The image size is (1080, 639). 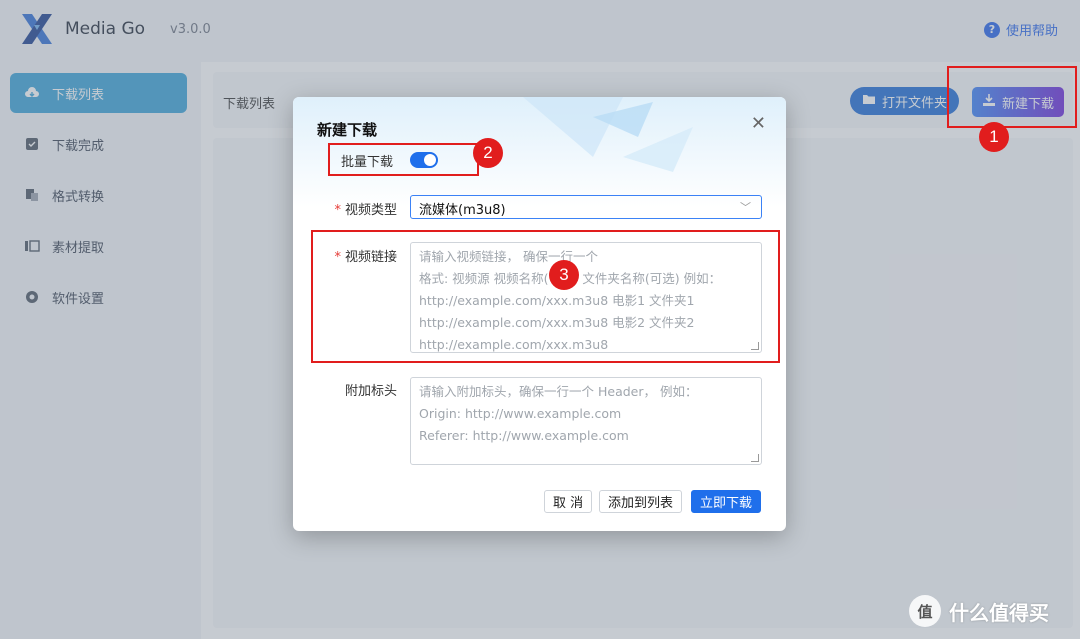 What do you see at coordinates (925, 611) in the screenshot?
I see `watermark-logo-icon: 值` at bounding box center [925, 611].